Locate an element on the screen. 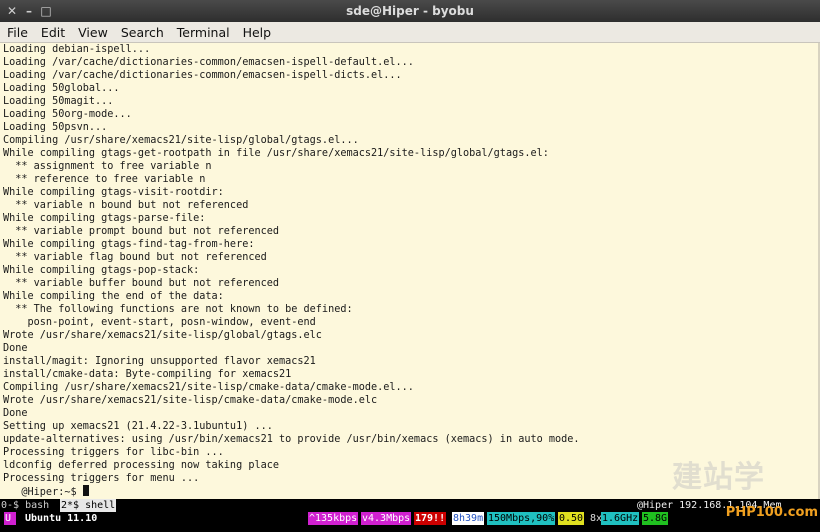  menu-file: File is located at coordinates (17, 31).